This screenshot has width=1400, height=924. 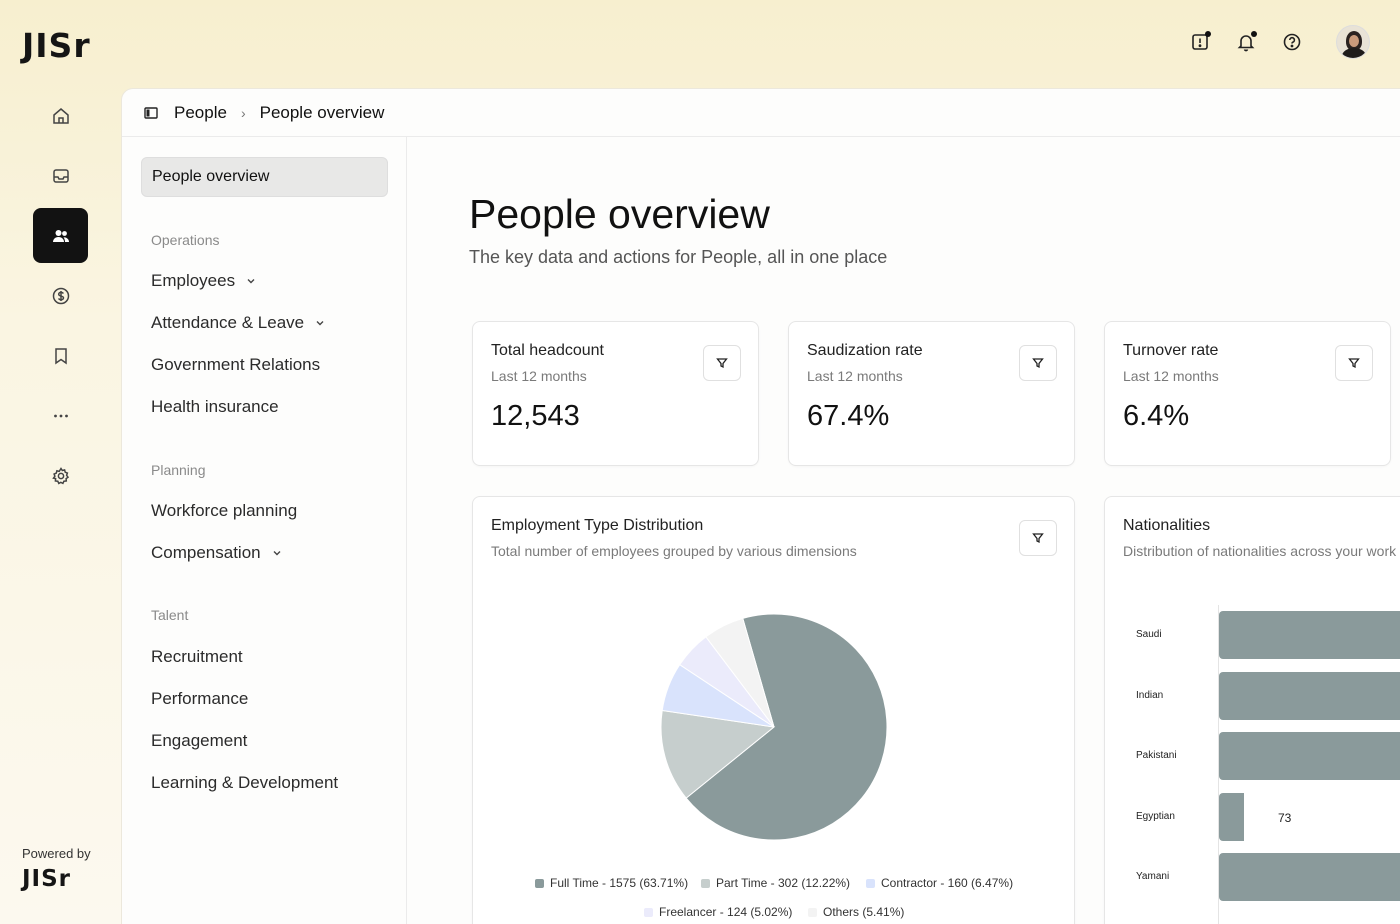 I want to click on subnav-item-health-insurance: Health insurance, so click(x=215, y=407).